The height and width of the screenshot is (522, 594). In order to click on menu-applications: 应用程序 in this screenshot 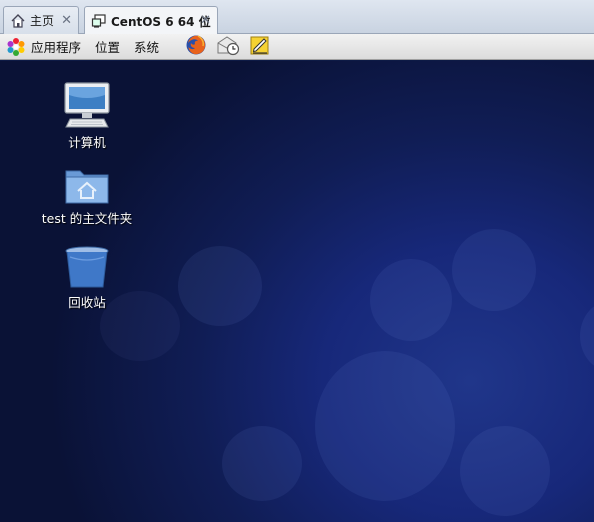, I will do `click(44, 47)`.